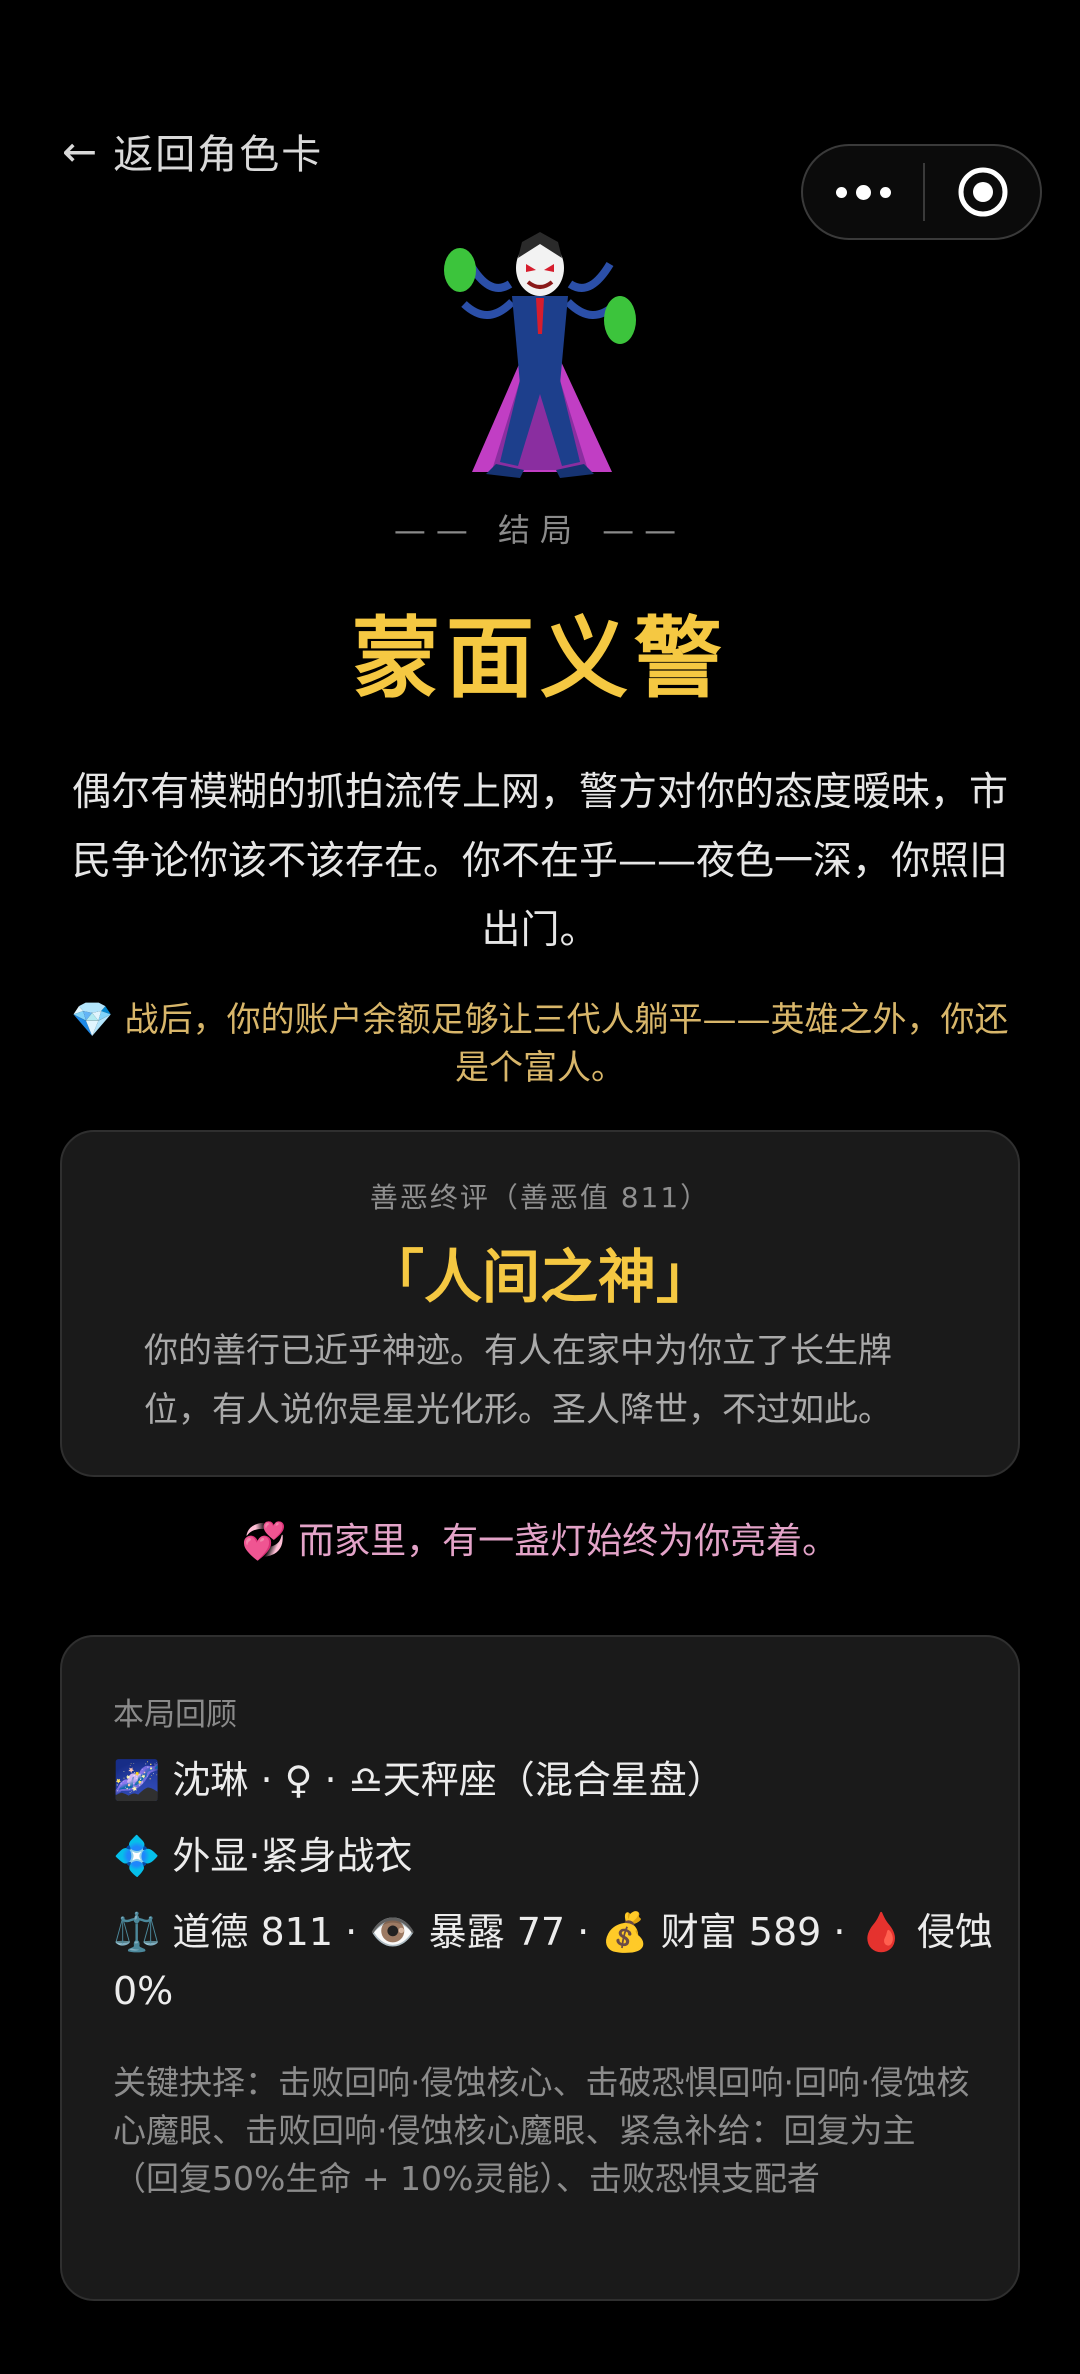  What do you see at coordinates (540, 1197) in the screenshot?
I see `verdict-caption: 善恶终评（善恶值 811）` at bounding box center [540, 1197].